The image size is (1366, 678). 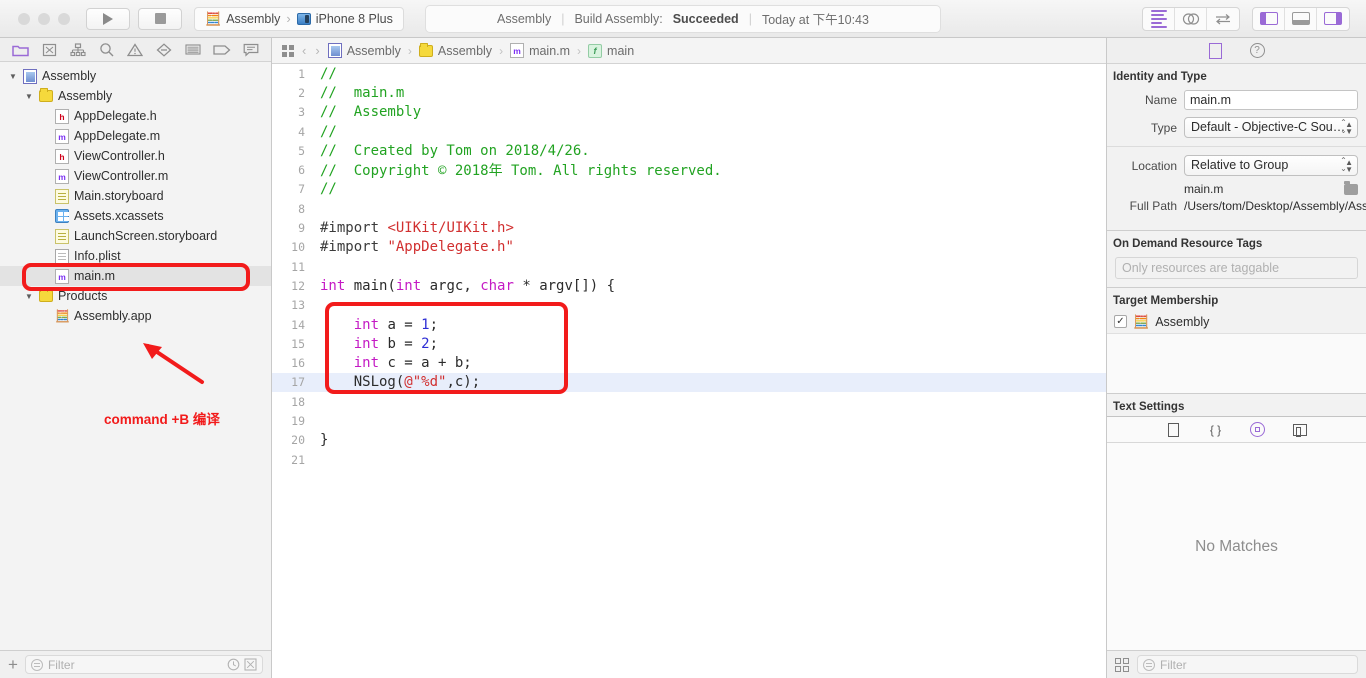 I want to click on report-navigator-tab, so click(x=251, y=50).